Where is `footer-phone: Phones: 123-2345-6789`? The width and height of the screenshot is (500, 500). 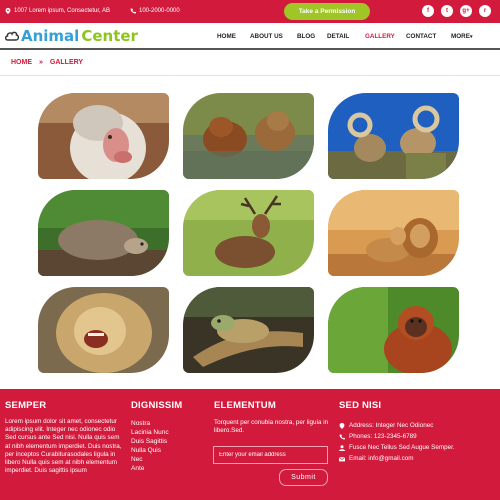 footer-phone: Phones: 123-2345-6789 is located at coordinates (397, 436).